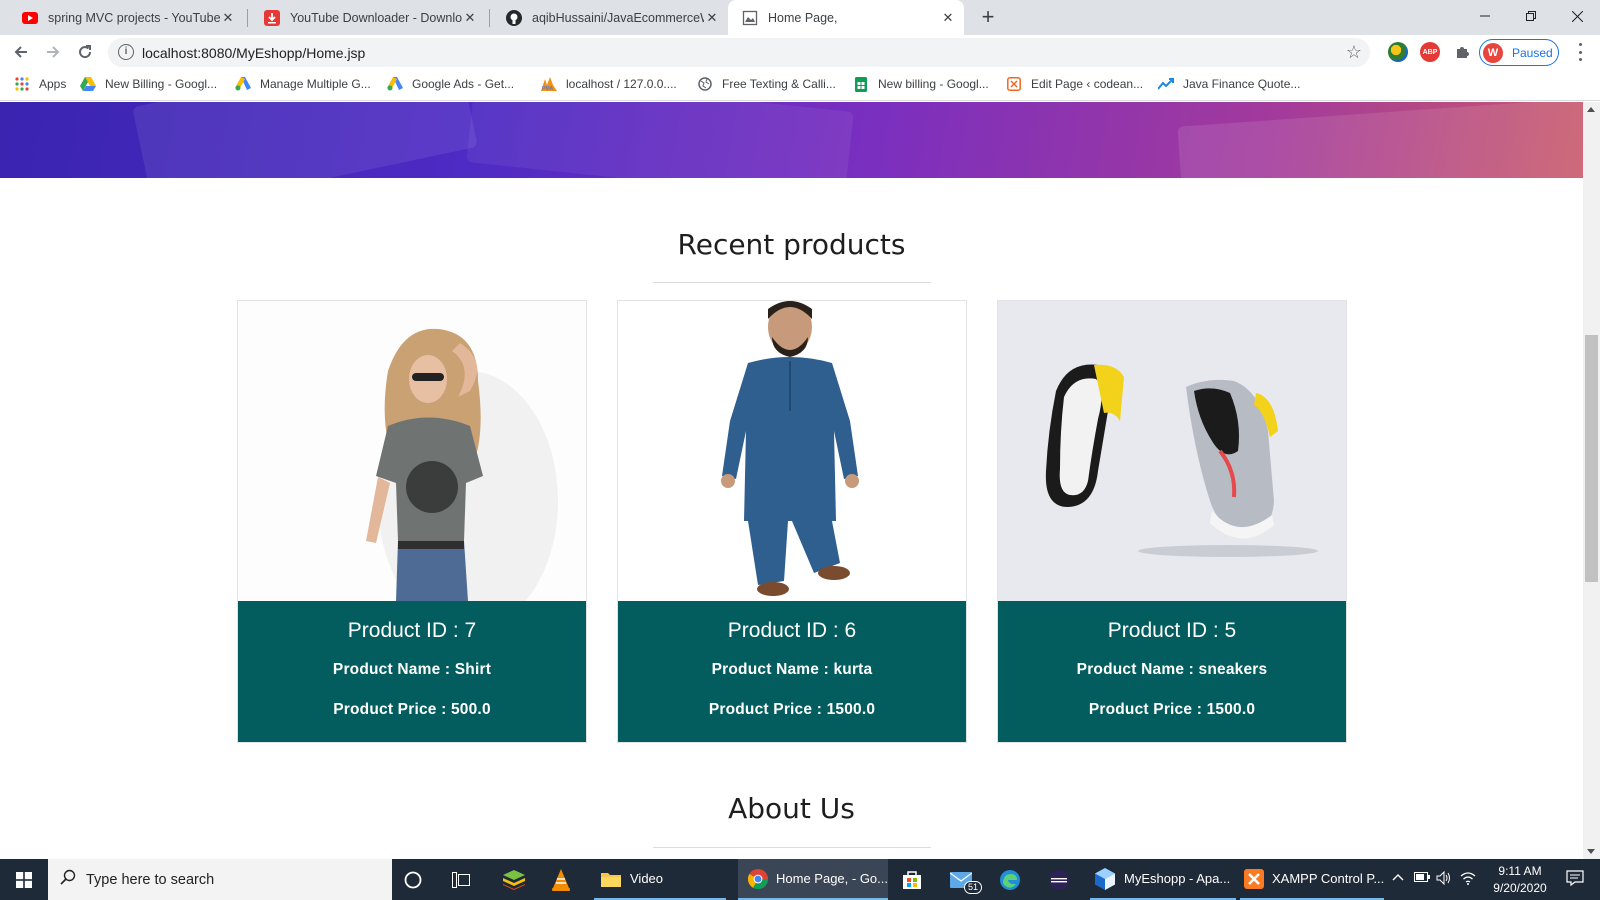  I want to click on scroll-up-icon, so click(1591, 109).